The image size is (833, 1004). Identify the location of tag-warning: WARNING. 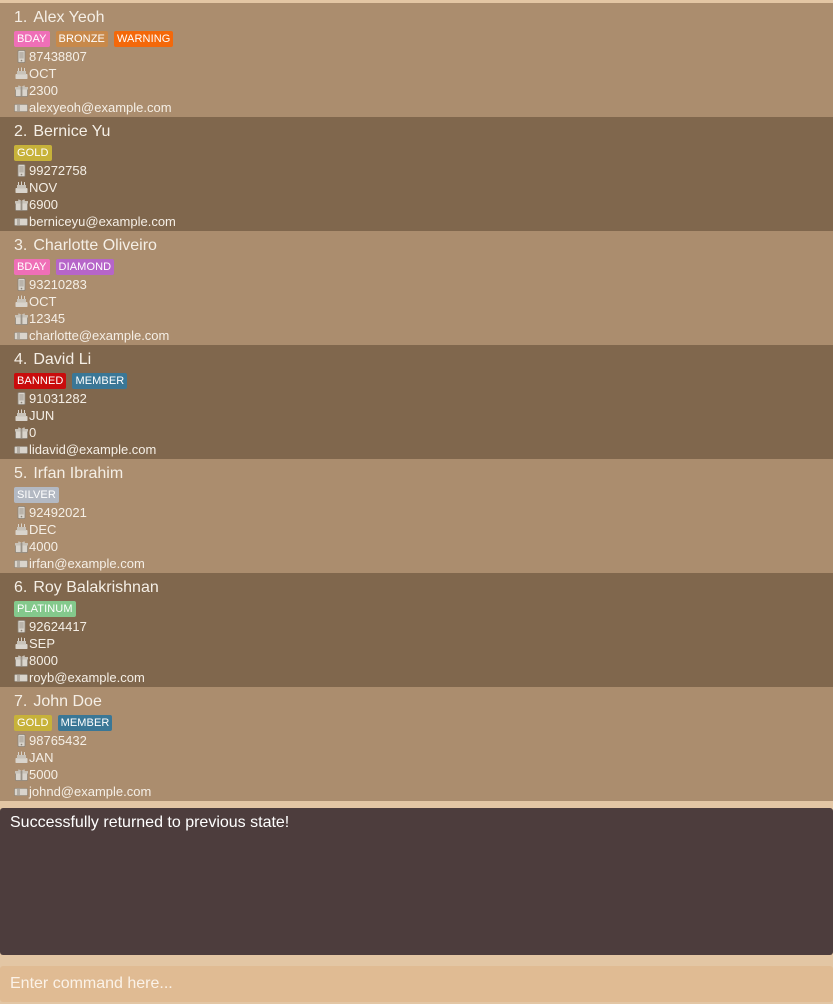
(143, 39).